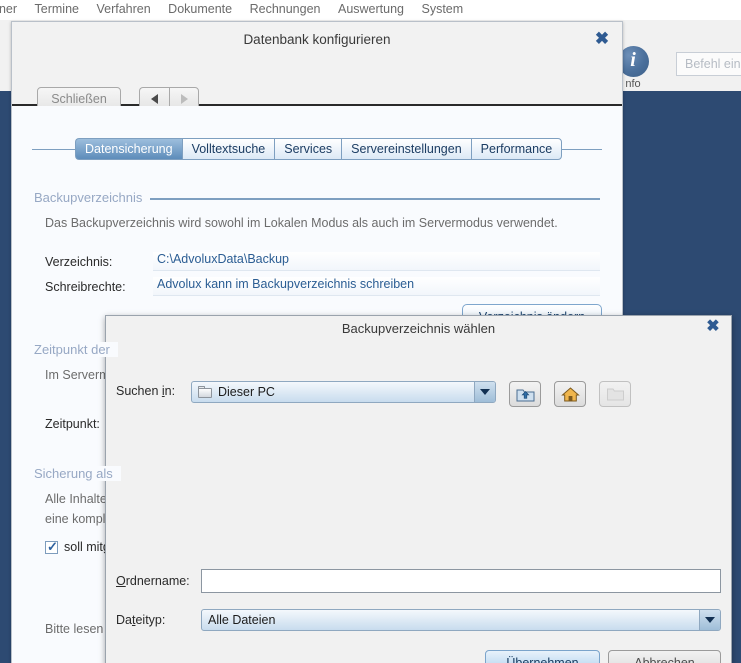  What do you see at coordinates (121, 581) in the screenshot?
I see `foldername-label-accel: O` at bounding box center [121, 581].